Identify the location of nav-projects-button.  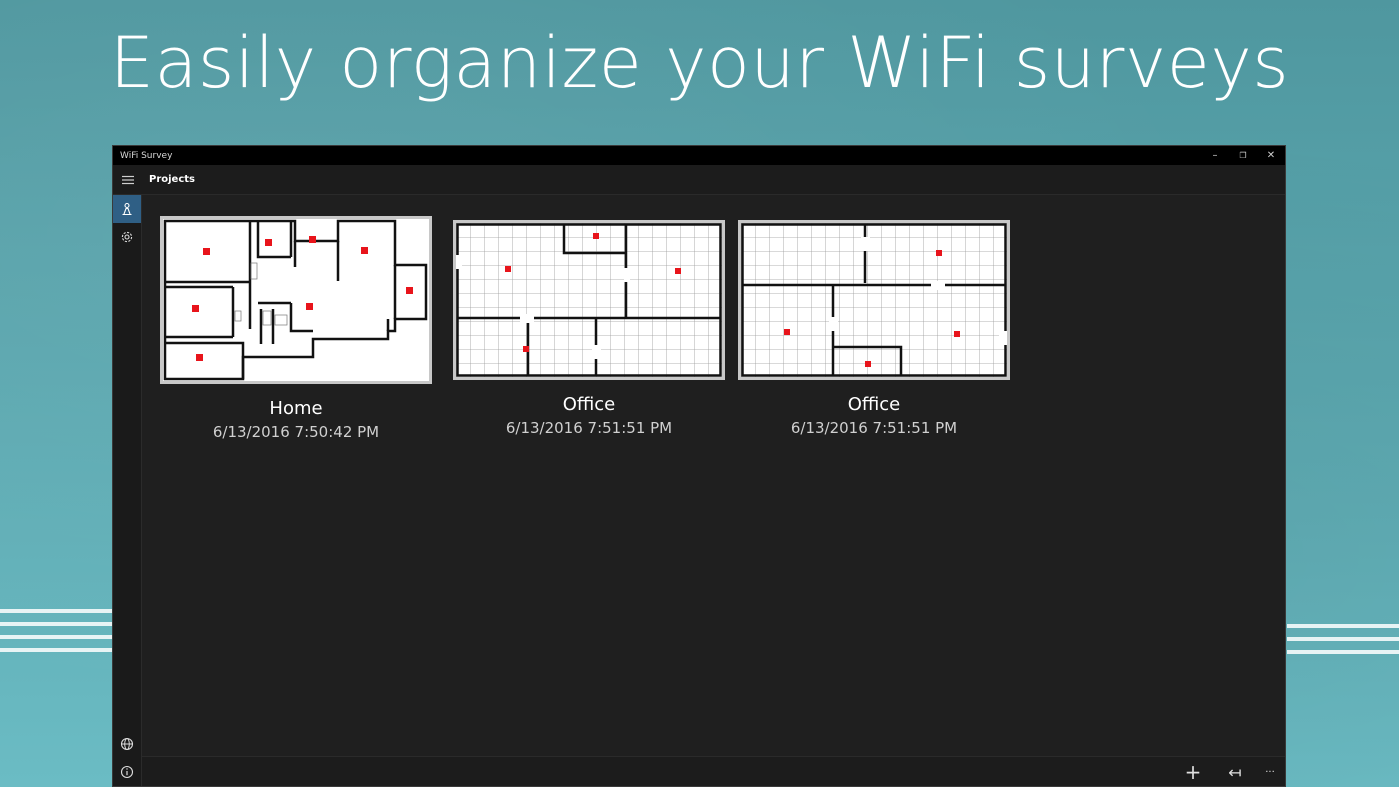
(127, 209).